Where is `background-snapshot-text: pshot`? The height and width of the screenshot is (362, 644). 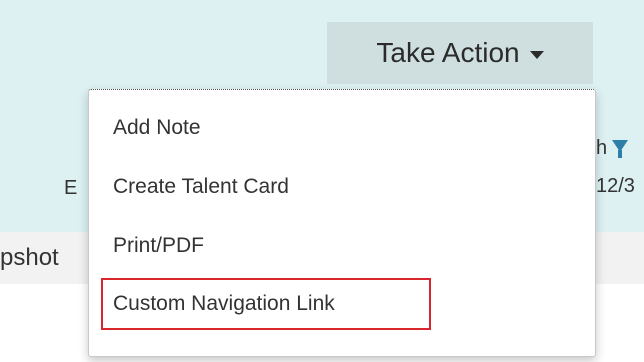 background-snapshot-text: pshot is located at coordinates (29, 257).